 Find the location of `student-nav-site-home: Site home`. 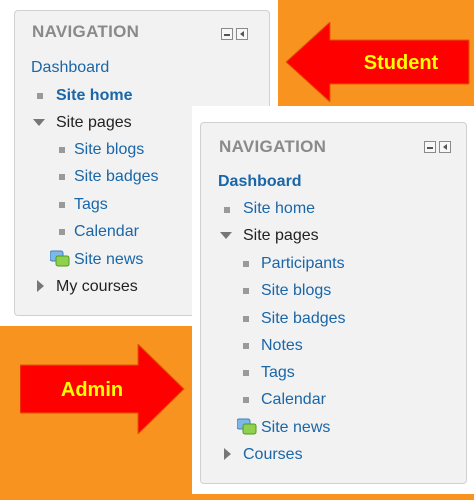

student-nav-site-home: Site home is located at coordinates (94, 96).